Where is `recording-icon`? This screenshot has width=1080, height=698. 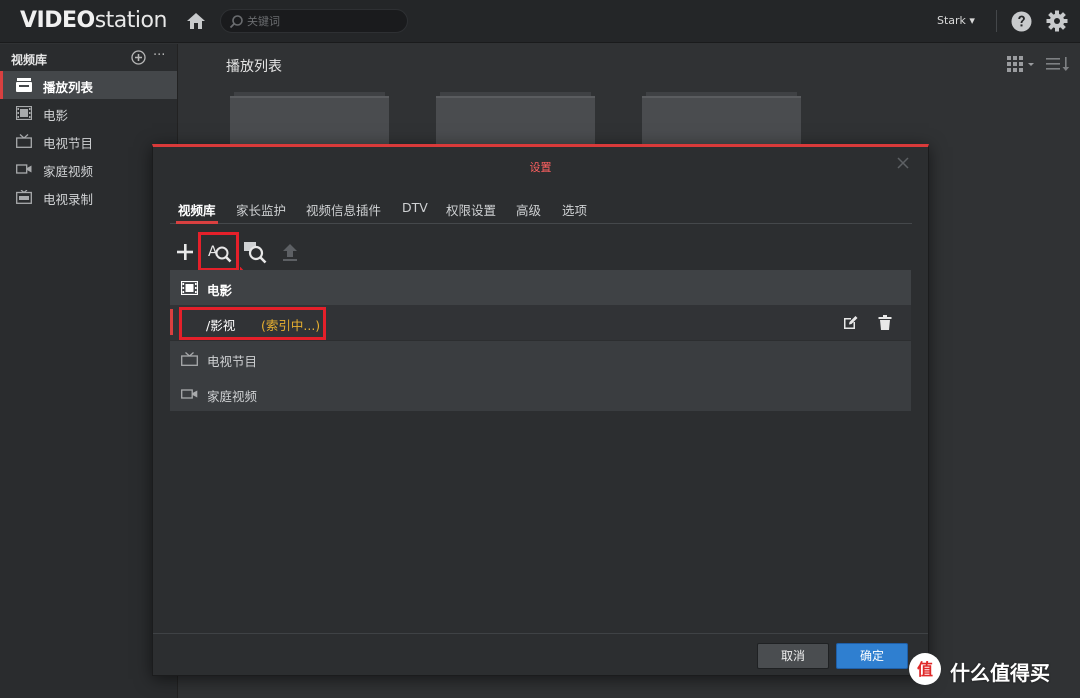
recording-icon is located at coordinates (24, 197).